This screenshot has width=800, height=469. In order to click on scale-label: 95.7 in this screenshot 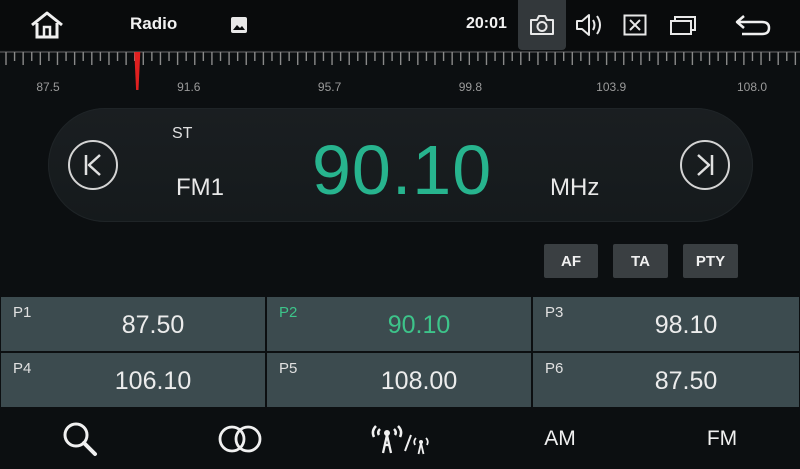, I will do `click(329, 87)`.